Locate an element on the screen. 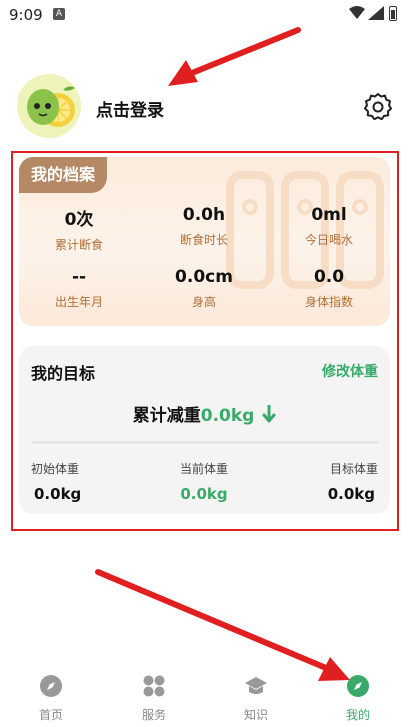 The height and width of the screenshot is (727, 409). tab-mine: 我的 is located at coordinates (358, 698).